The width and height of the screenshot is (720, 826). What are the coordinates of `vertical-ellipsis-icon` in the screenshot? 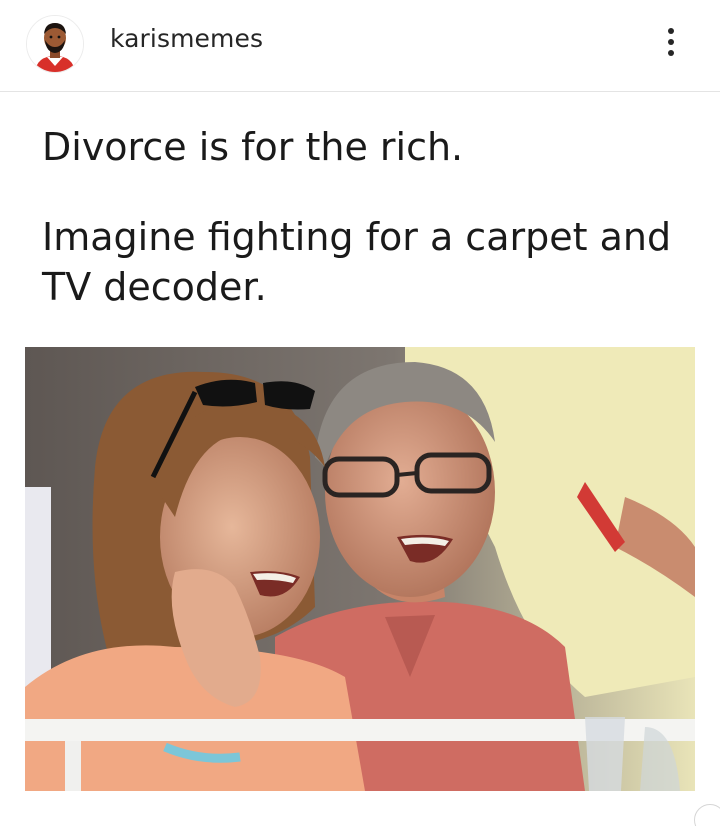 It's located at (671, 42).